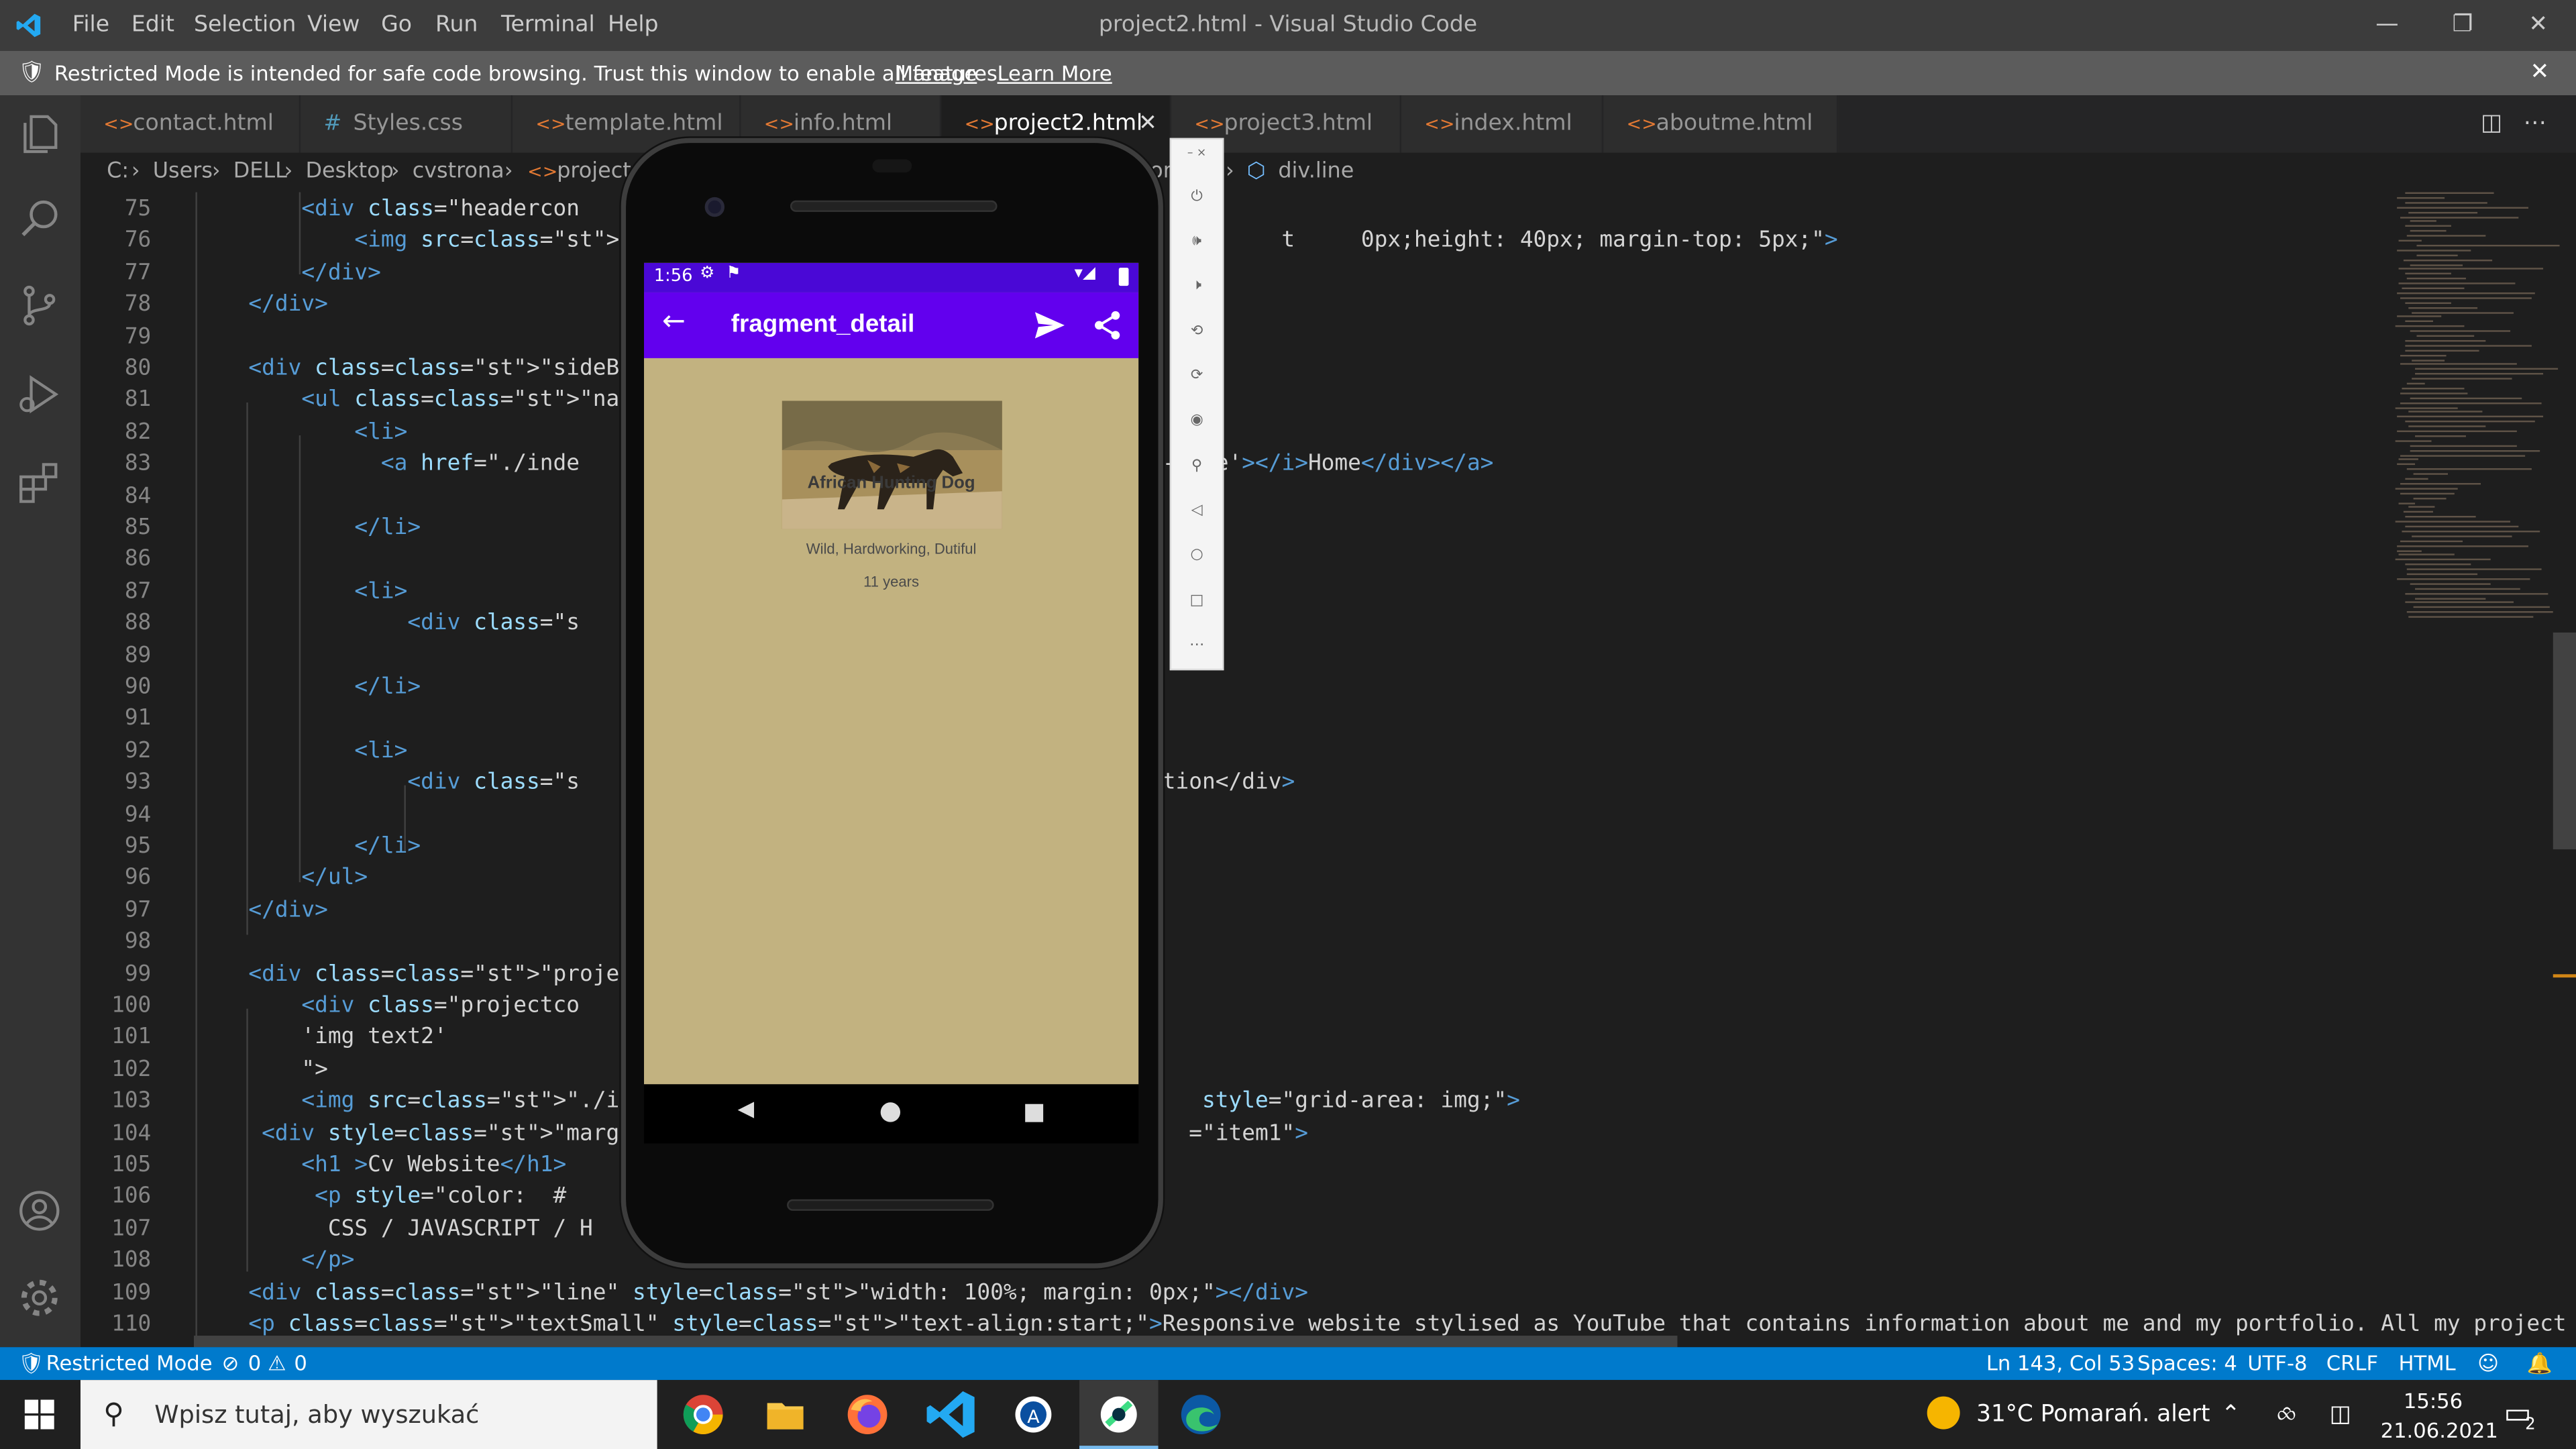 Image resolution: width=2576 pixels, height=1449 pixels. I want to click on volume-up-icon: 🕪, so click(1196, 241).